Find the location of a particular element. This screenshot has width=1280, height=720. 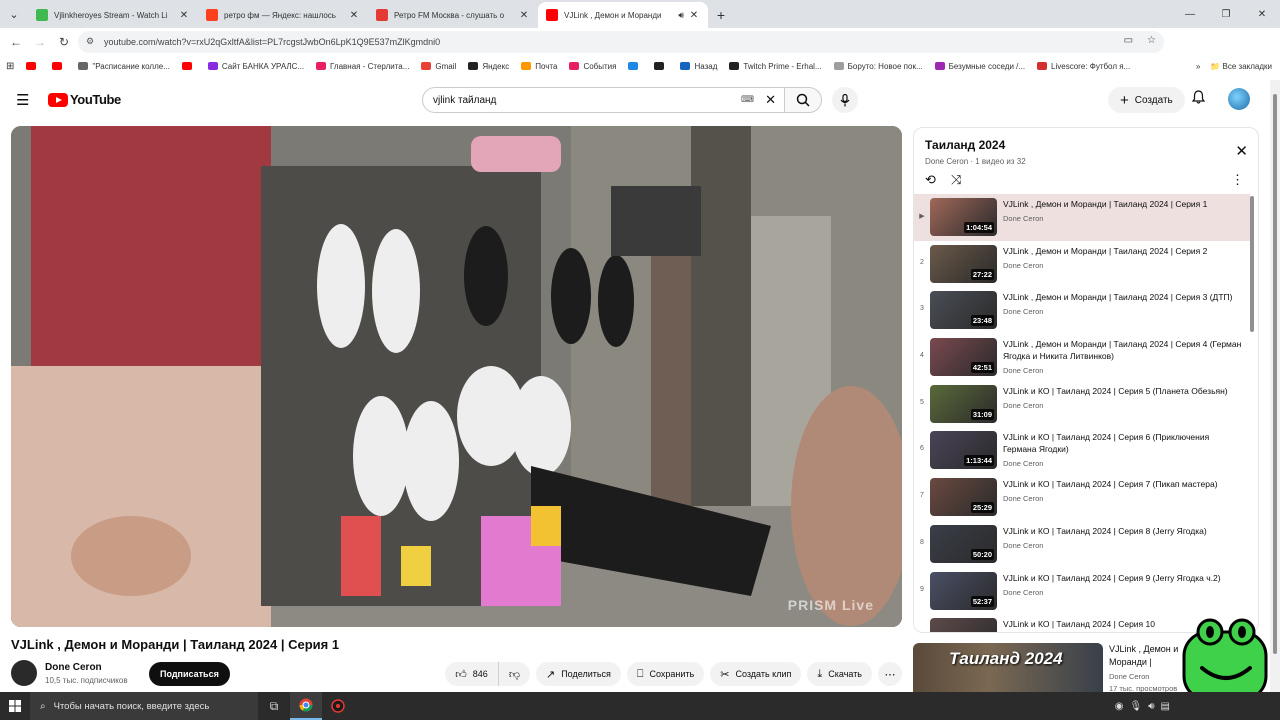

like-button: 👍︎ 846 is located at coordinates (472, 674).